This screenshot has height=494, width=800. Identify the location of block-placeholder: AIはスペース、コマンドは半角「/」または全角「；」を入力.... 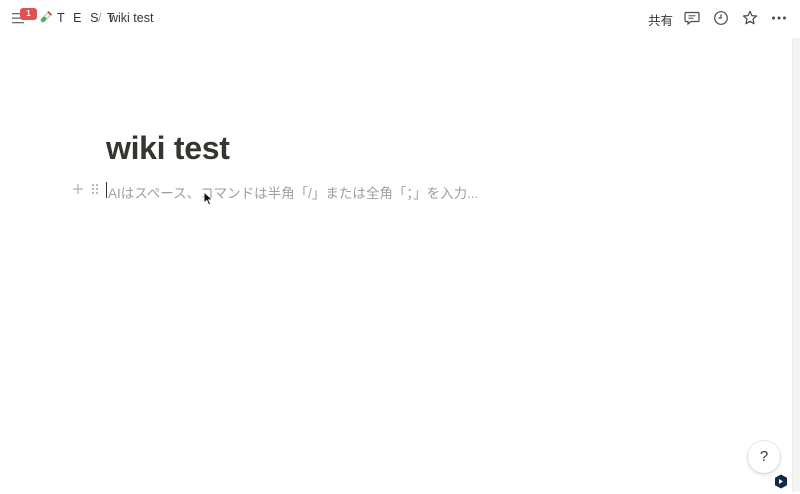
(293, 192).